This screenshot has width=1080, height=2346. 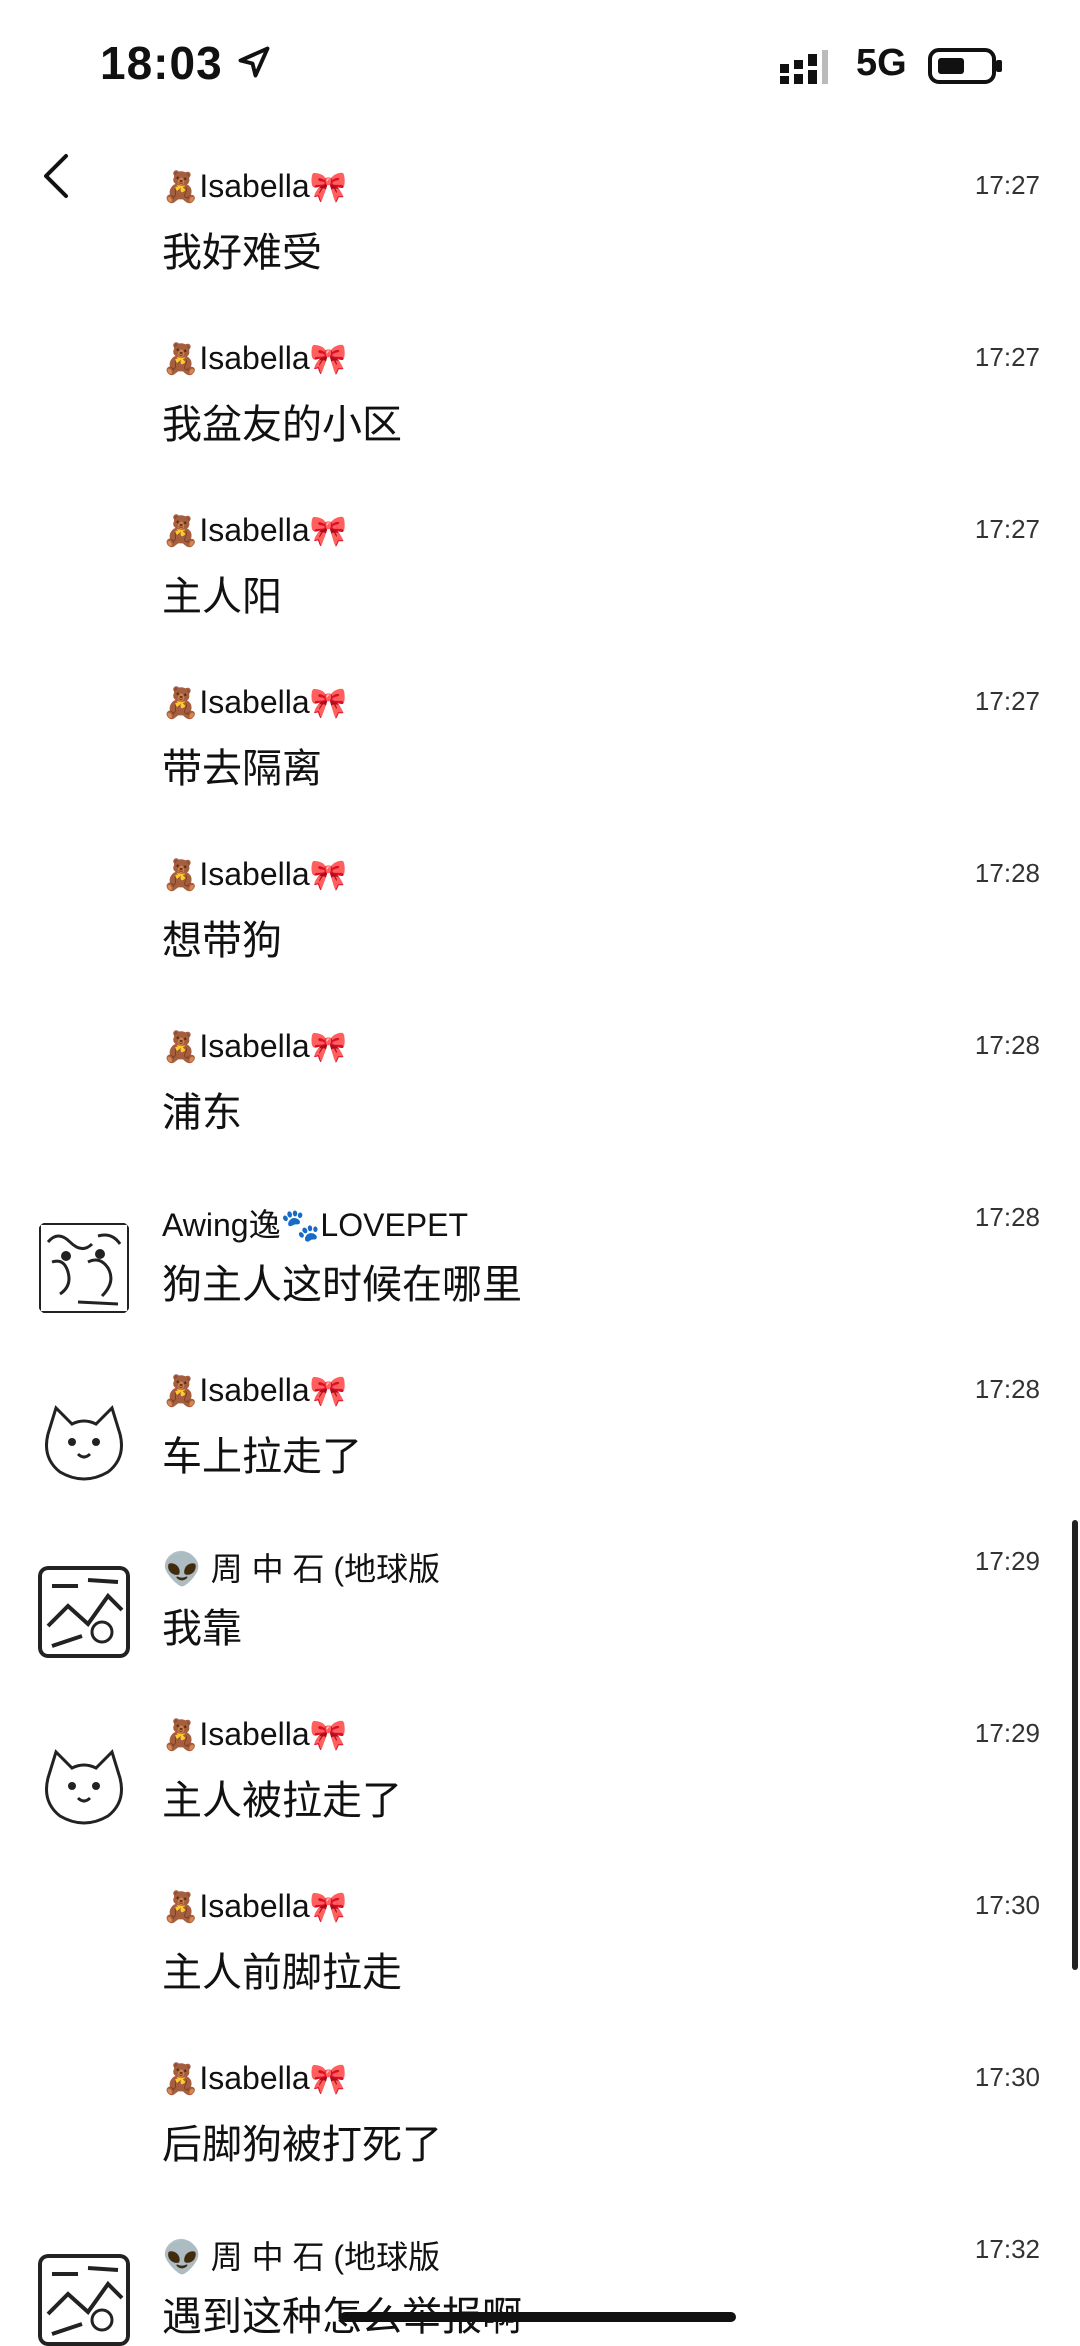 What do you see at coordinates (282, 425) in the screenshot?
I see `message-text: 我盆友的小区` at bounding box center [282, 425].